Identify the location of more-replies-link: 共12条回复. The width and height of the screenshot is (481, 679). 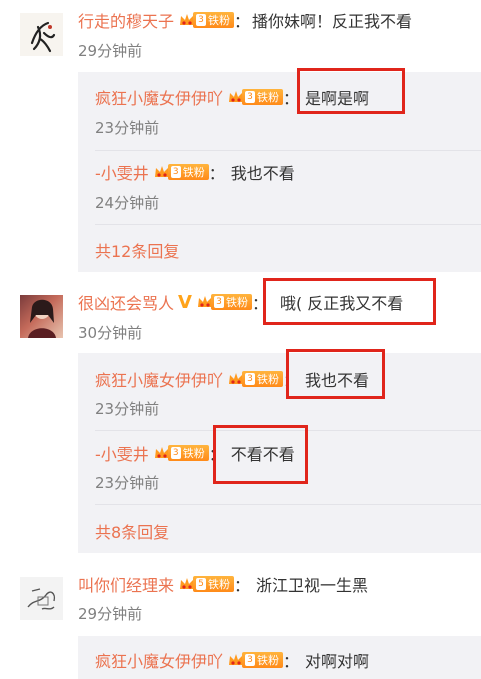
(137, 250).